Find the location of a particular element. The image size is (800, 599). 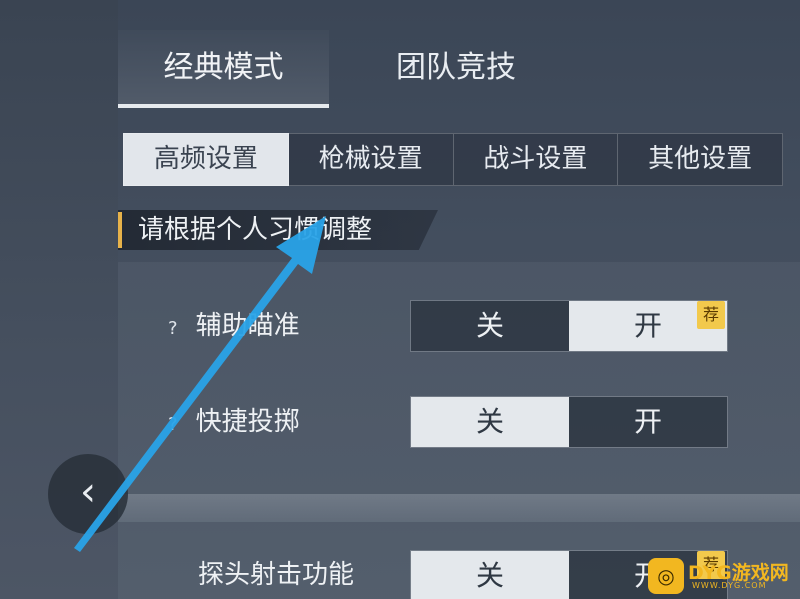

aim-assist-on-option: 开 荐 is located at coordinates (648, 326).